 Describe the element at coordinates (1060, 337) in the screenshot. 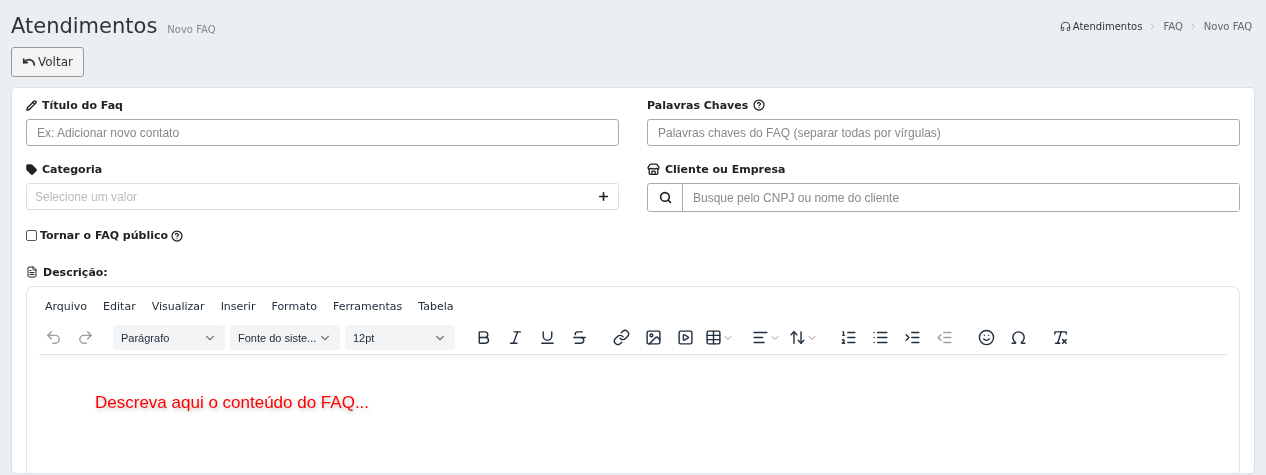

I see `clear-format-icon` at that location.